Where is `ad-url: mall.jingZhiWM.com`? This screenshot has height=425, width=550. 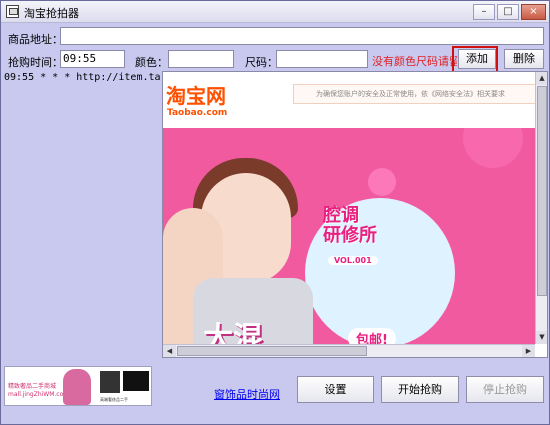
ad-url: mall.jingZhiWM.com is located at coordinates (39, 394).